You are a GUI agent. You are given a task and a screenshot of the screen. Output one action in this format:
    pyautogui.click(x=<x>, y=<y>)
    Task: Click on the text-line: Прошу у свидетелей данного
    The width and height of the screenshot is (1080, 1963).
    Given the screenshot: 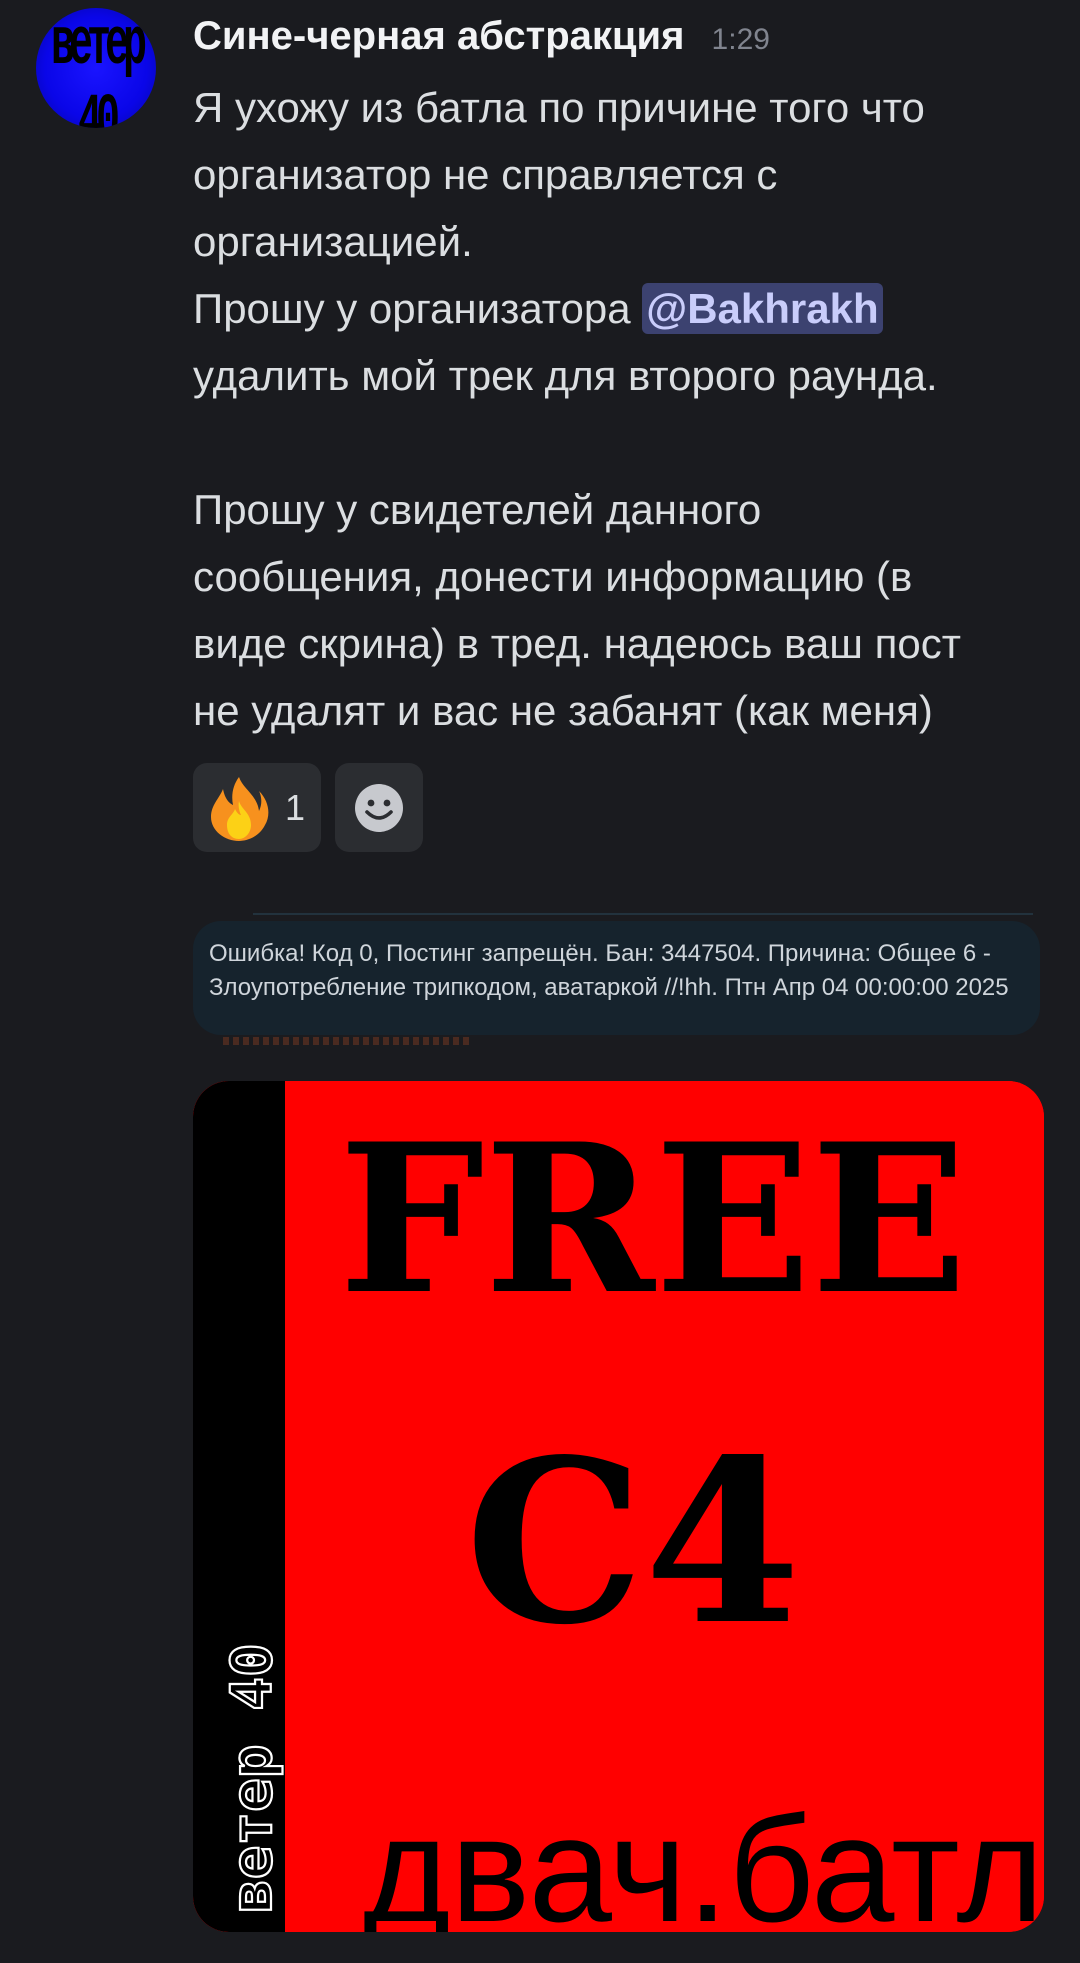 What is the action you would take?
    pyautogui.click(x=477, y=509)
    